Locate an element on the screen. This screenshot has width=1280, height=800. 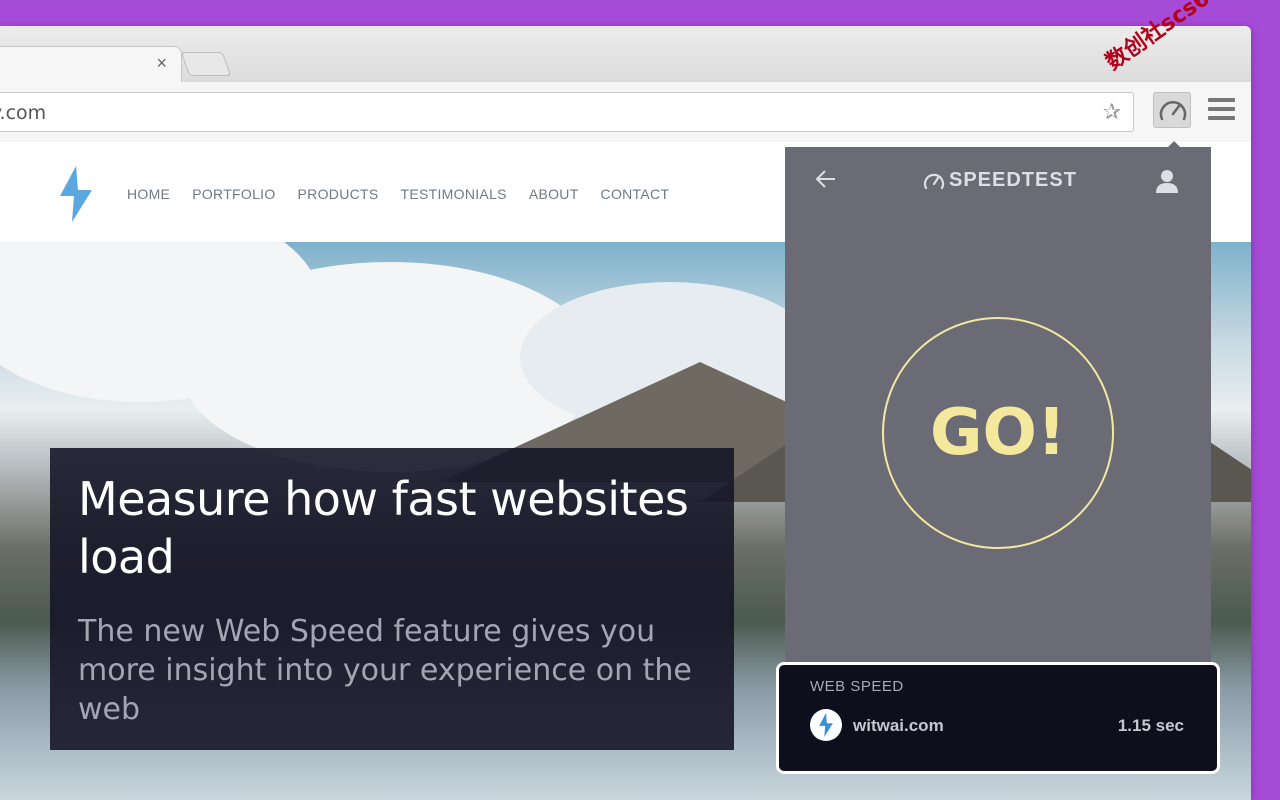
browser-toolbar: y.com ✰ is located at coordinates (625, 112).